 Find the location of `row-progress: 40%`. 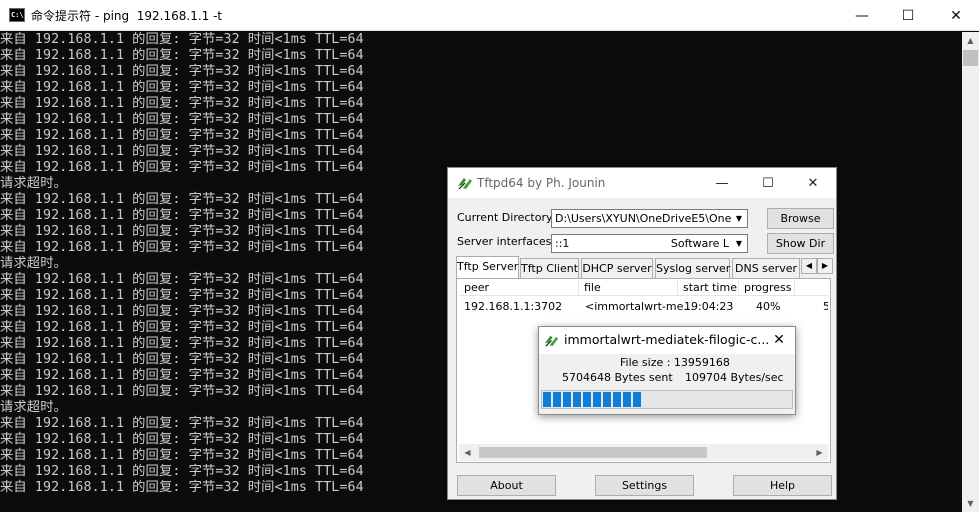

row-progress: 40% is located at coordinates (768, 306).